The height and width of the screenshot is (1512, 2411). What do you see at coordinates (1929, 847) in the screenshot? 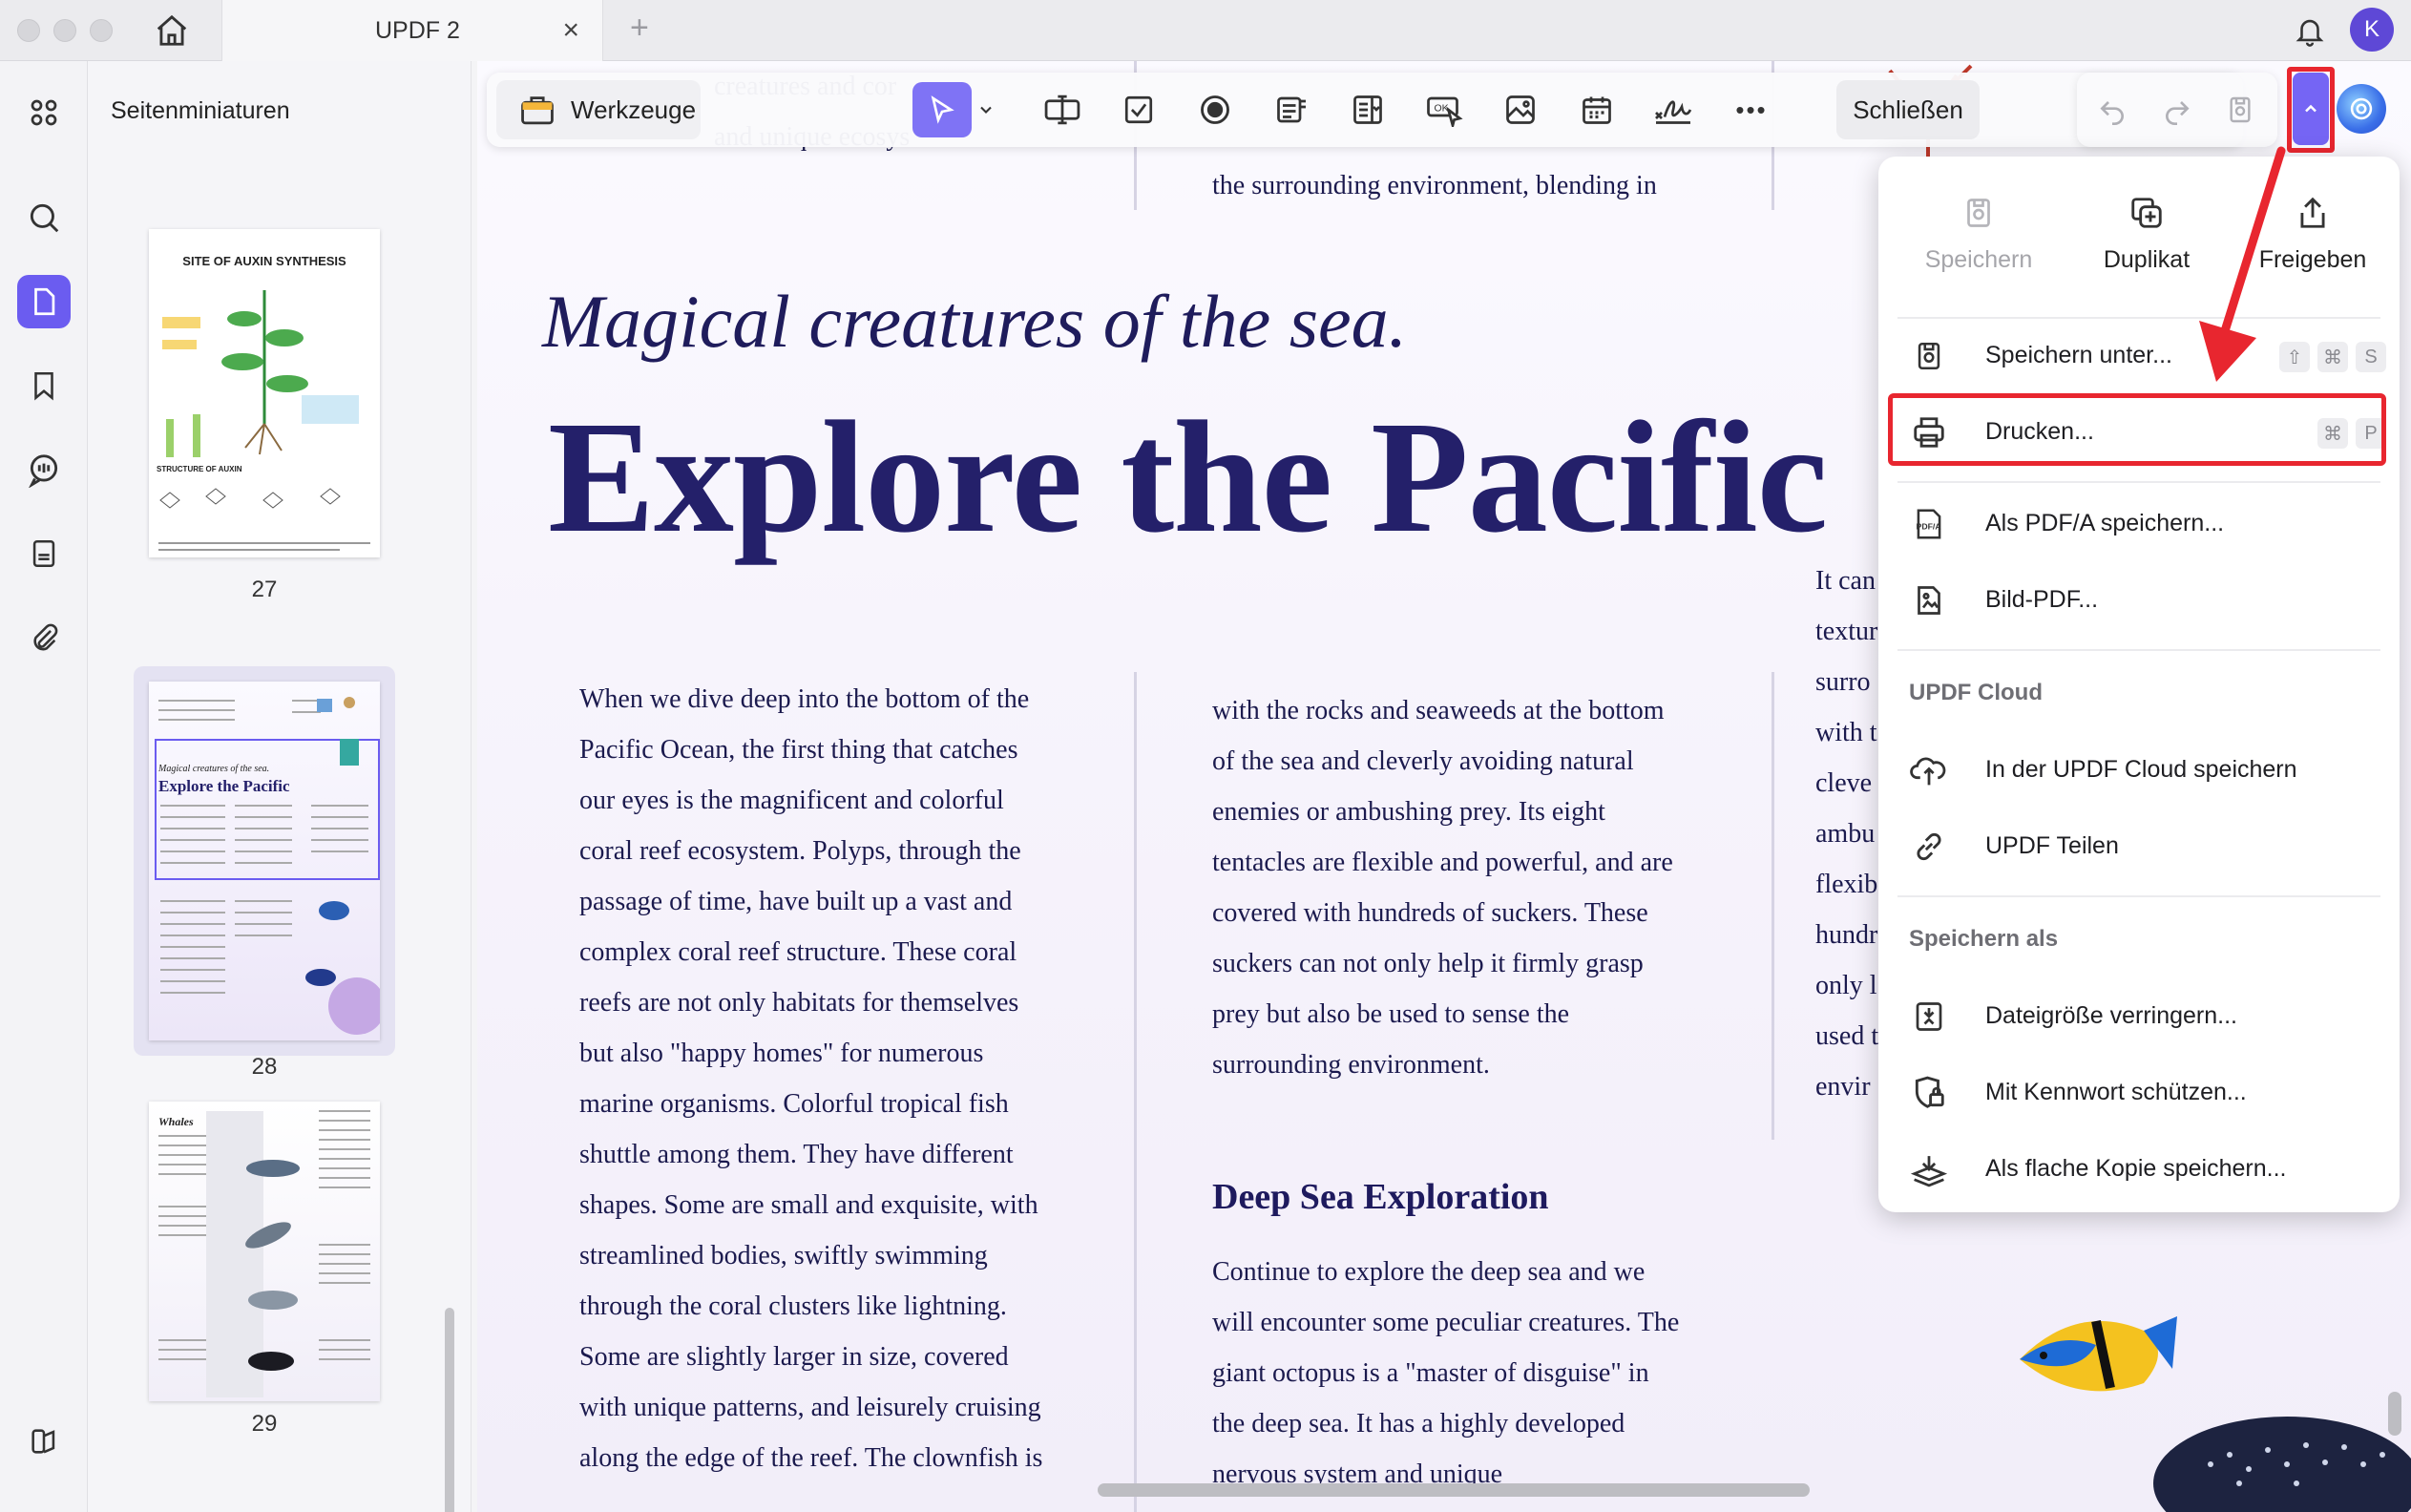
I see `link-icon` at bounding box center [1929, 847].